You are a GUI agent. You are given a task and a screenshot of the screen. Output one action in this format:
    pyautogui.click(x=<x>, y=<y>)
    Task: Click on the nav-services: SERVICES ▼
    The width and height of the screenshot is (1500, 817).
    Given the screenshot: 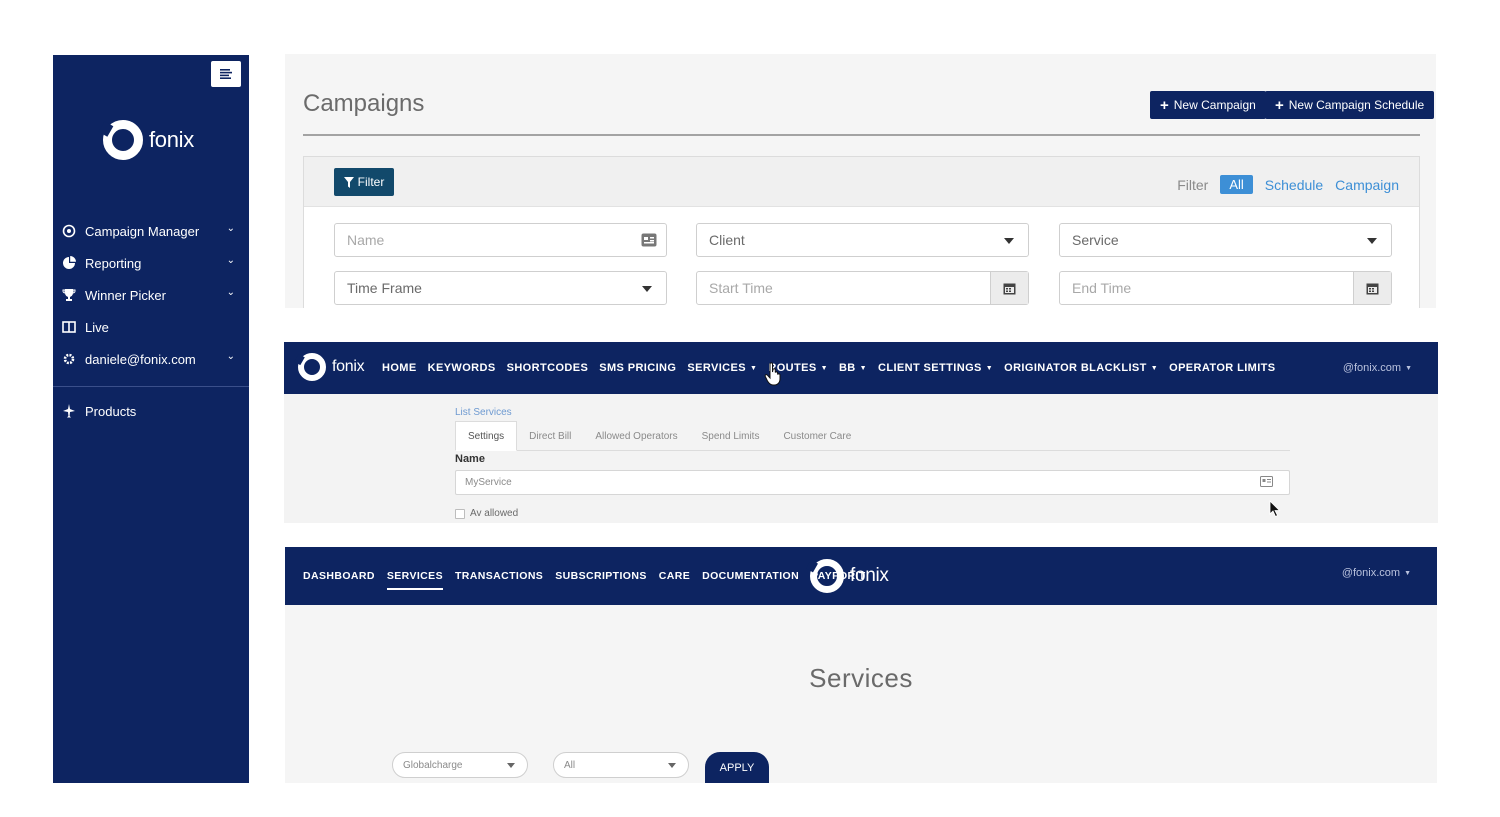 What is the action you would take?
    pyautogui.click(x=722, y=368)
    